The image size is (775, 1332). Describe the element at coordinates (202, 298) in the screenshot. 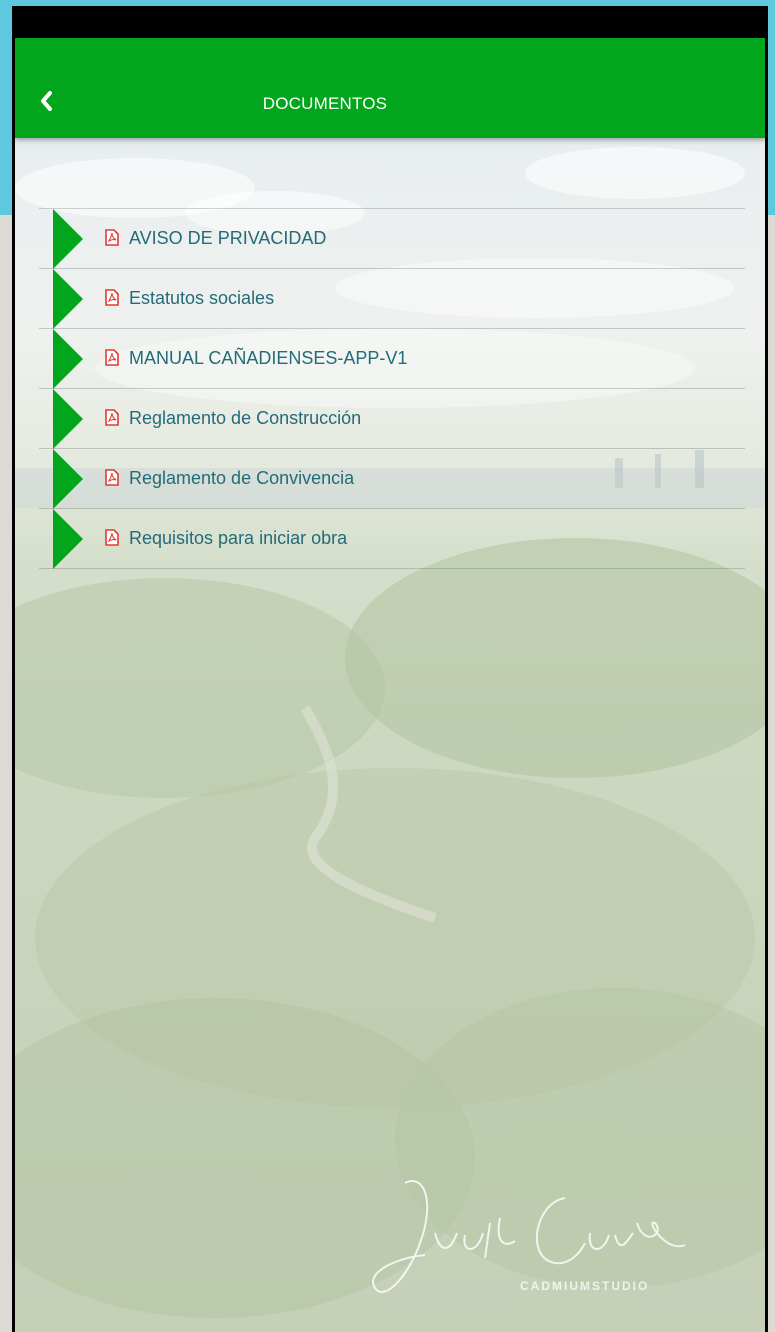

I see `document-label: Estatutos sociales` at that location.